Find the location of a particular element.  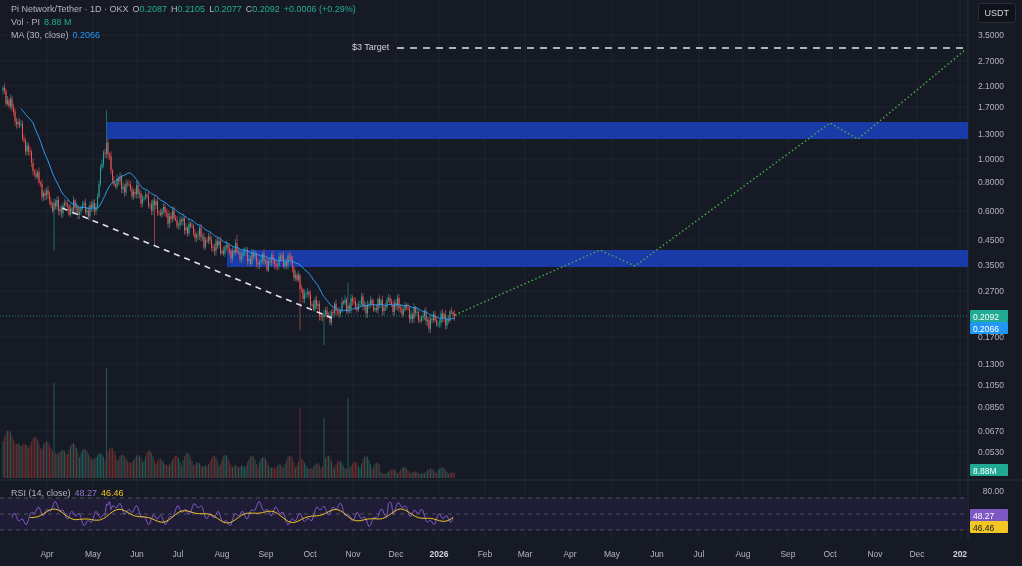

rsi-badge: 46.46 is located at coordinates (989, 527).